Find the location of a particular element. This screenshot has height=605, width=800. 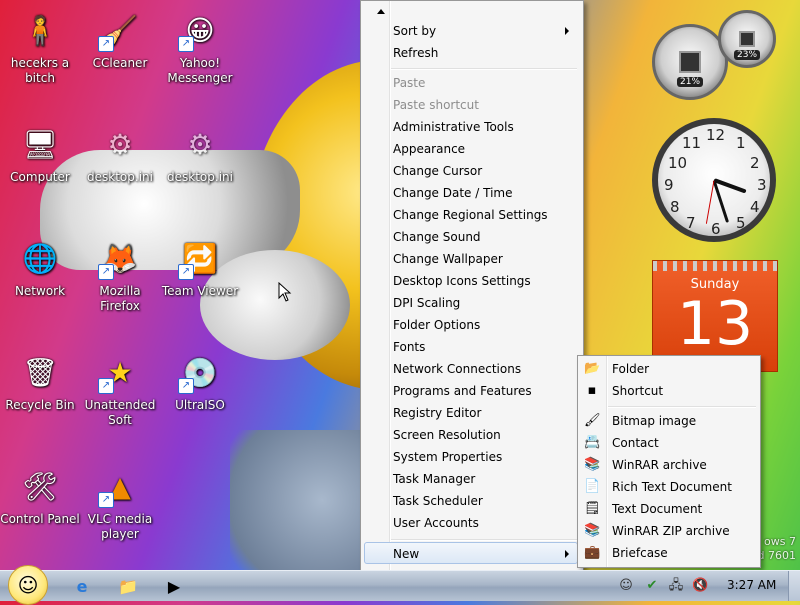

messenger-tray-icon: ☺ is located at coordinates (626, 586).